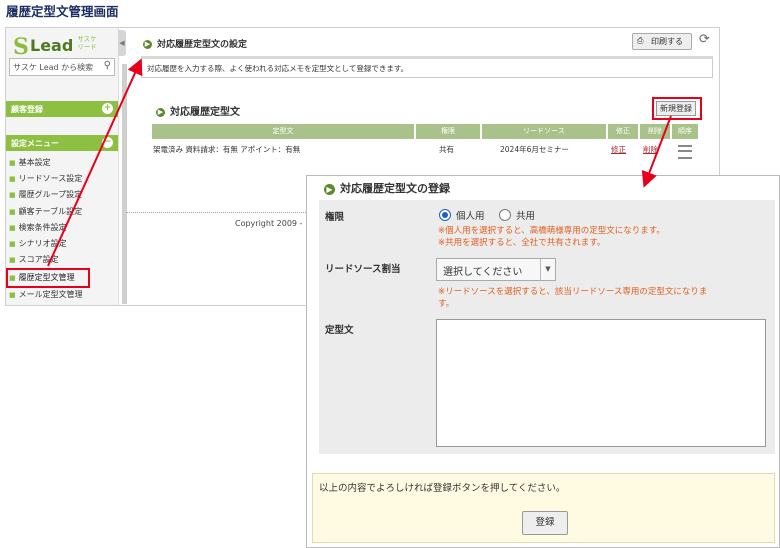  What do you see at coordinates (656, 151) in the screenshot?
I see `arrow-to-dialog` at bounding box center [656, 151].